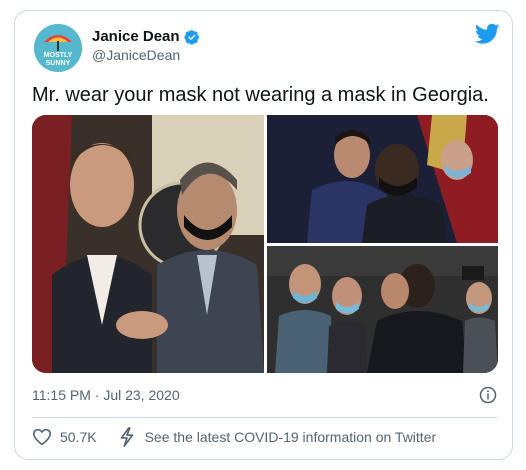 The height and width of the screenshot is (470, 526). Describe the element at coordinates (264, 417) in the screenshot. I see `divider` at that location.